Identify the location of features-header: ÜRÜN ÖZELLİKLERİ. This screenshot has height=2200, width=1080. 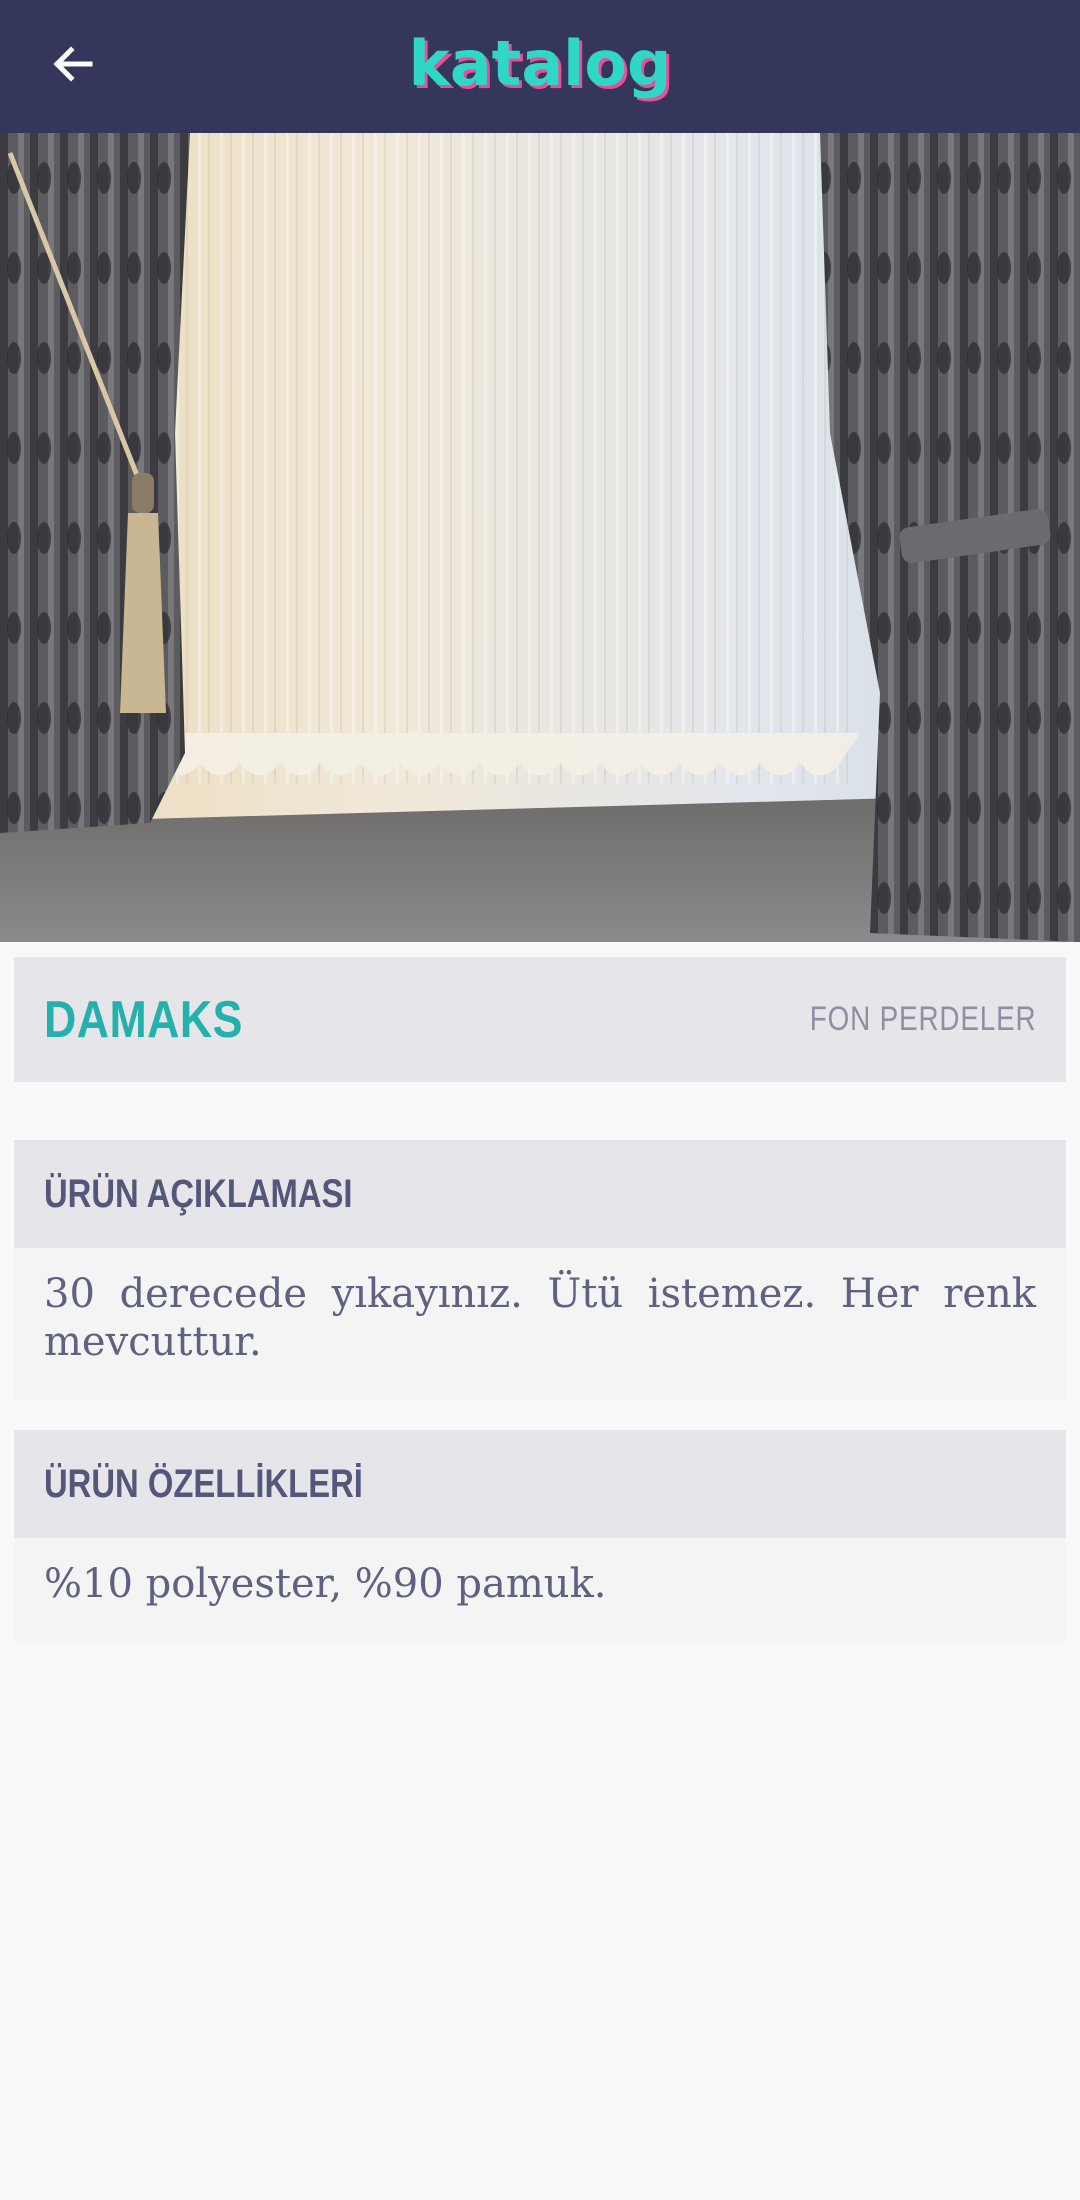
(540, 1484).